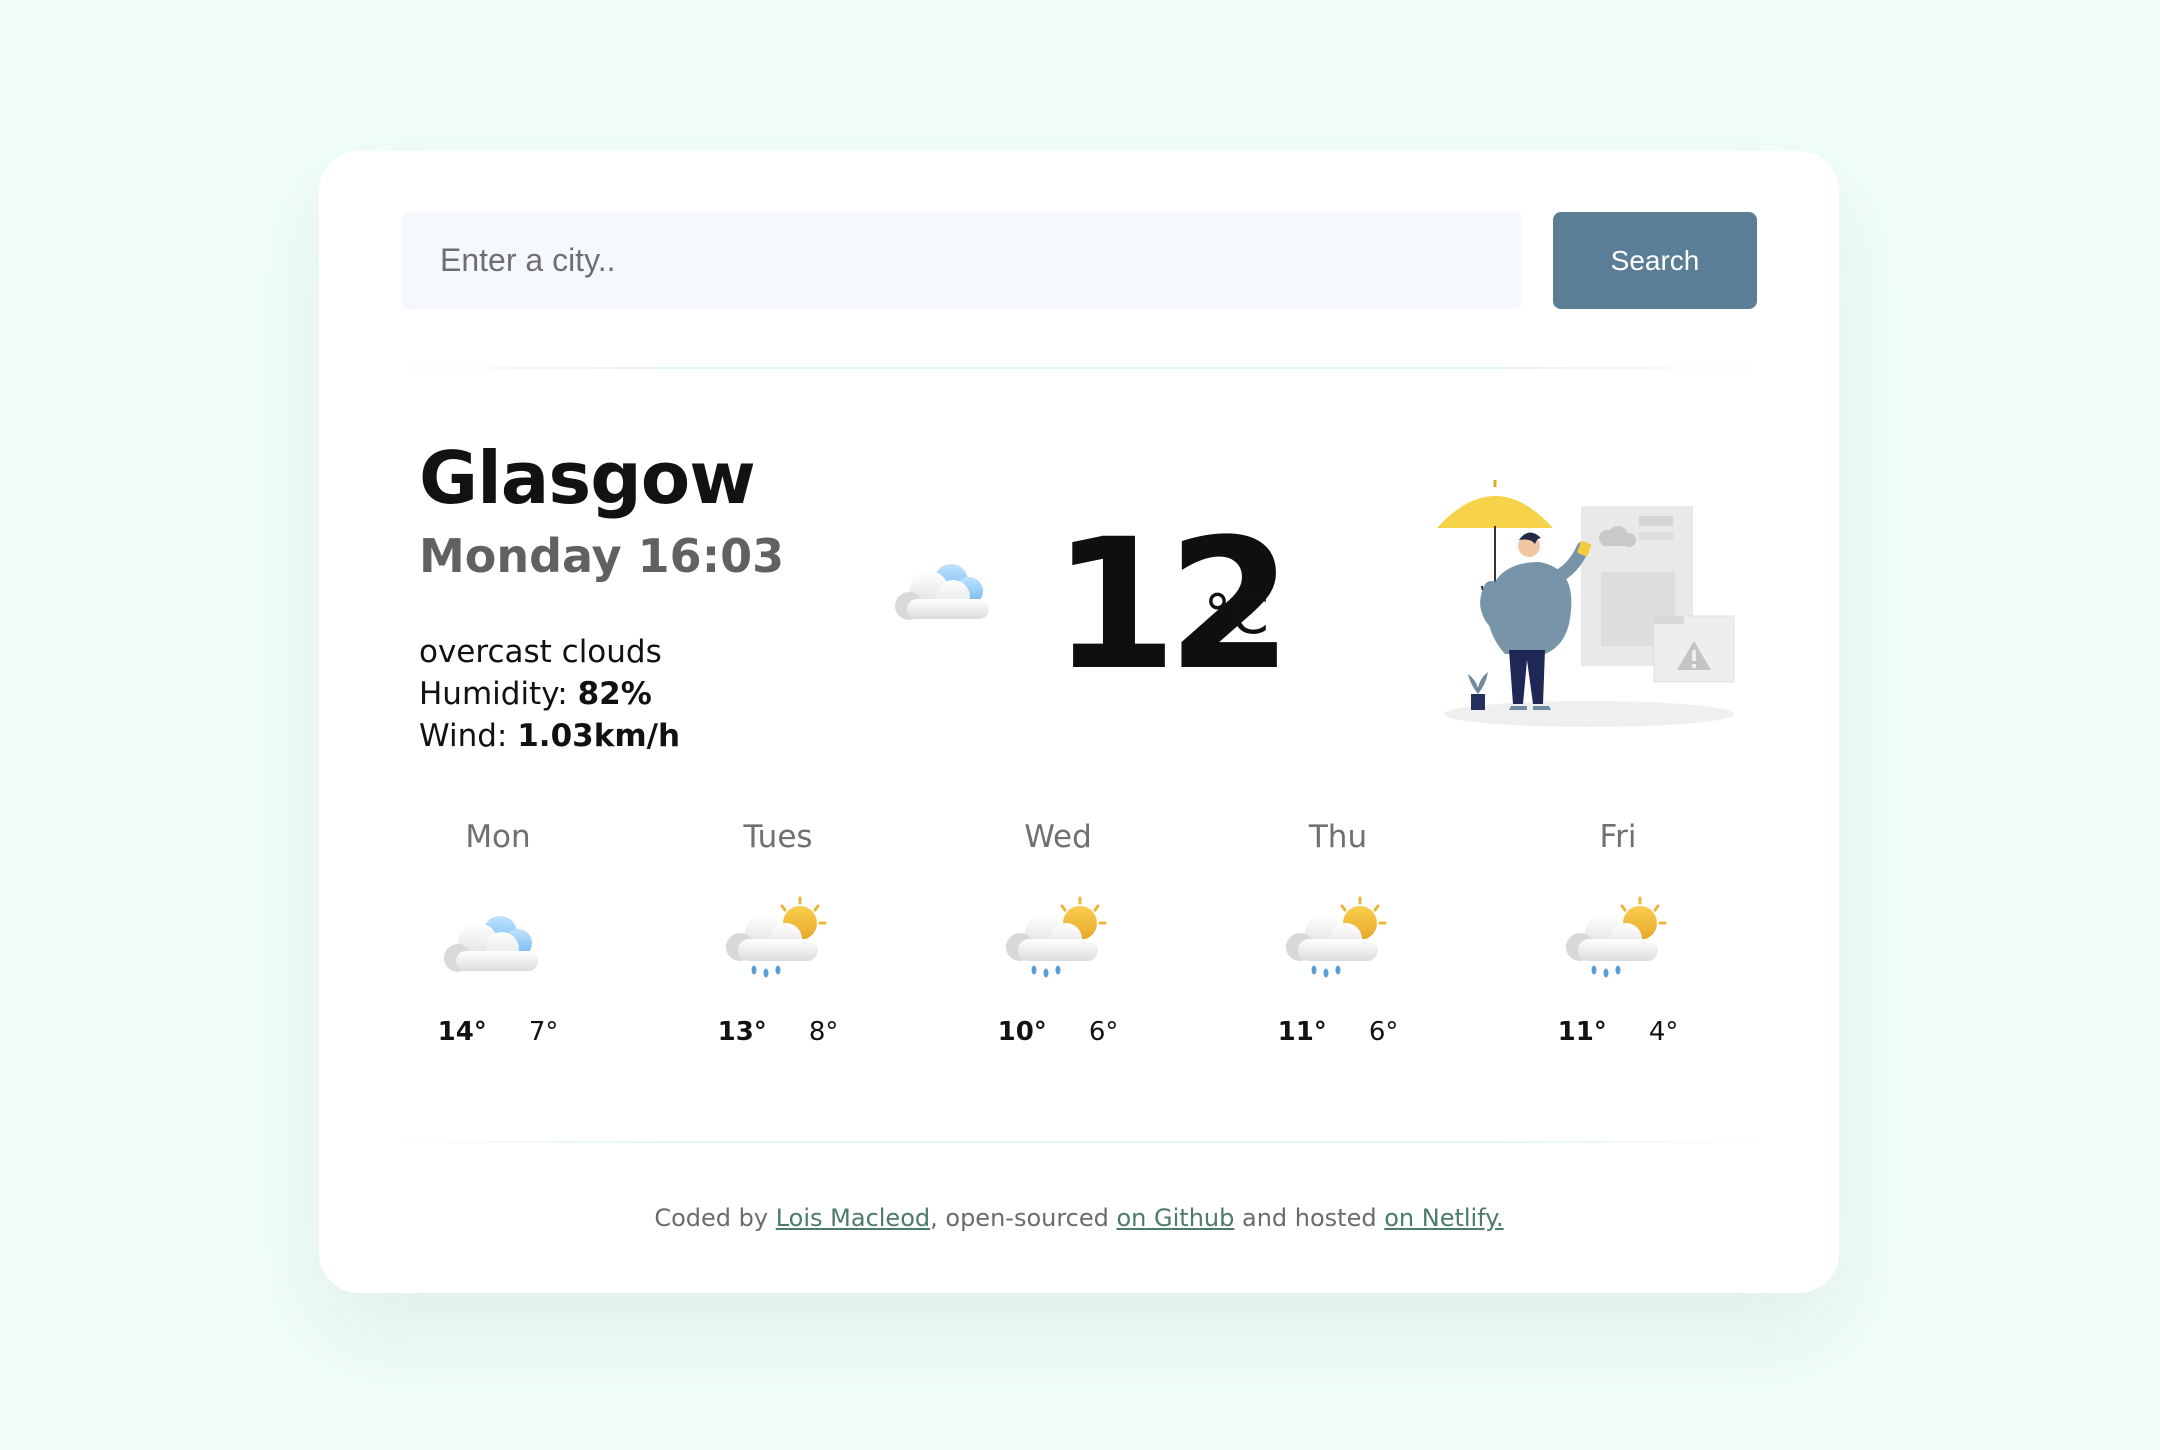 The width and height of the screenshot is (2160, 1450). What do you see at coordinates (778, 837) in the screenshot?
I see `forecast-day-name: Tues` at bounding box center [778, 837].